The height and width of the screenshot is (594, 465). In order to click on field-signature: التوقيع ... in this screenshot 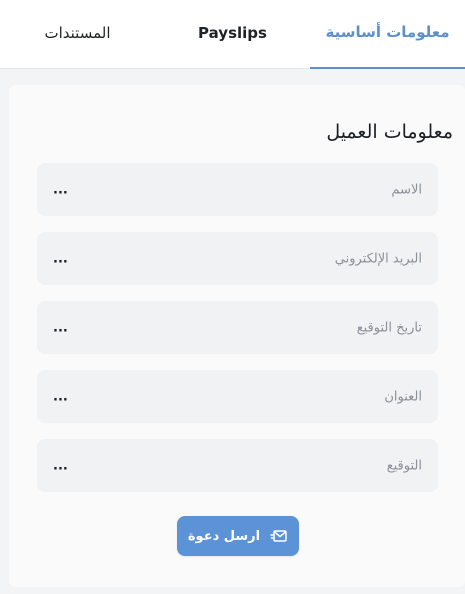, I will do `click(237, 465)`.